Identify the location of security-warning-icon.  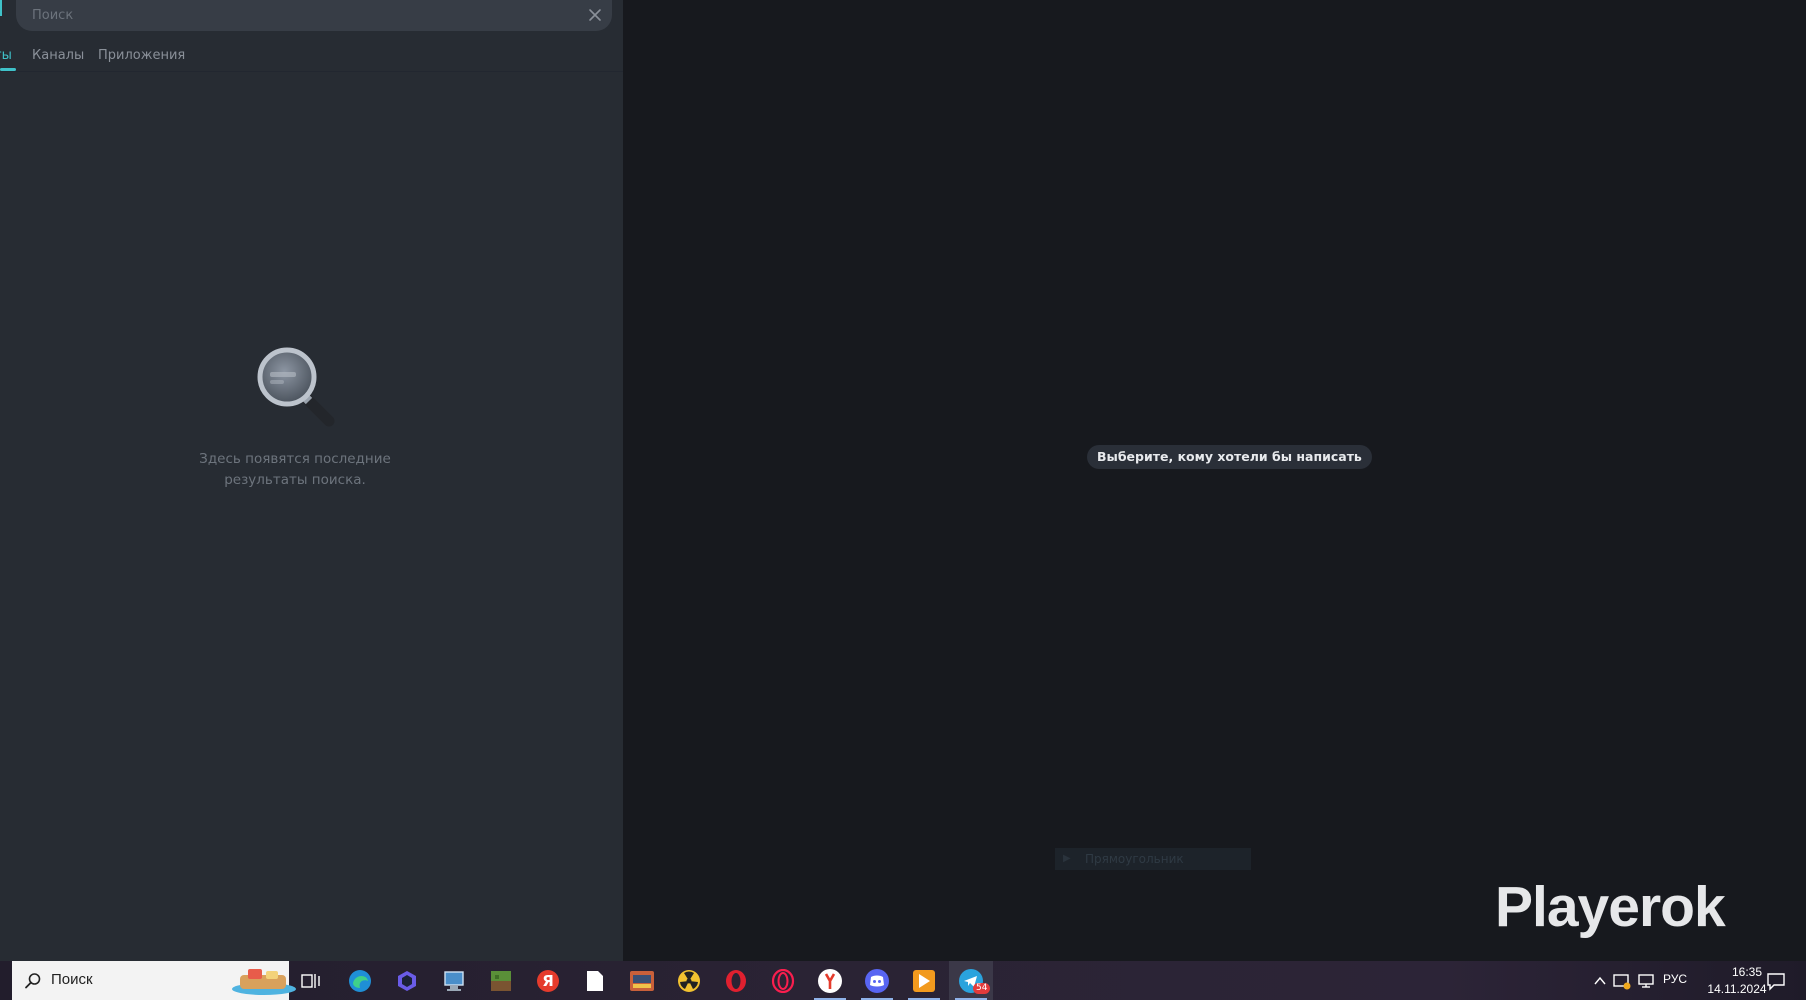
(1622, 983).